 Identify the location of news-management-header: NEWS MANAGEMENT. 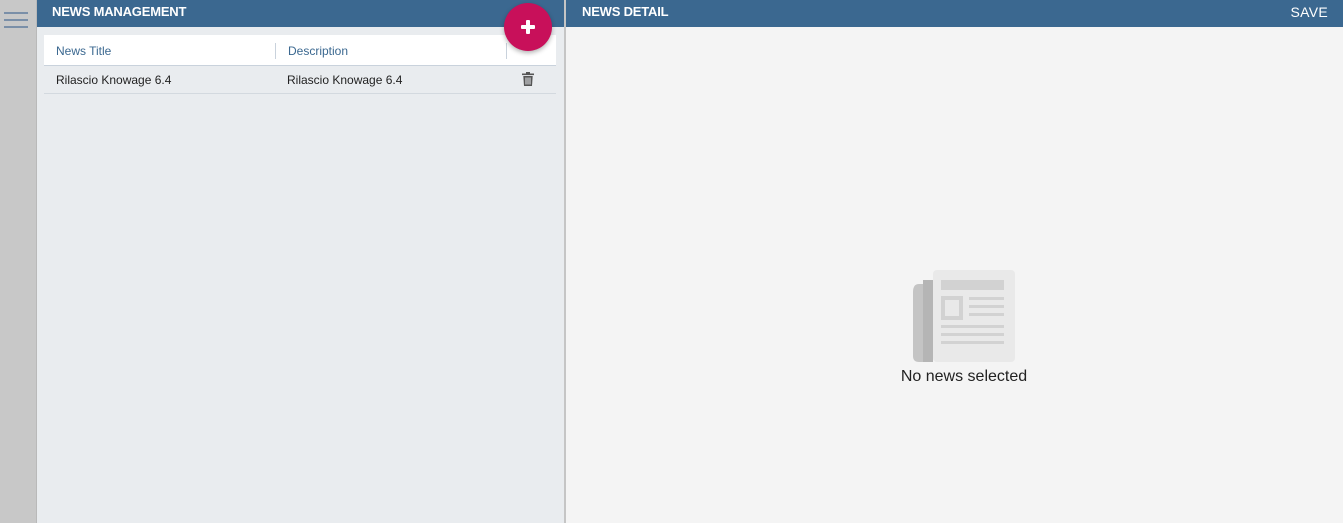
(300, 13).